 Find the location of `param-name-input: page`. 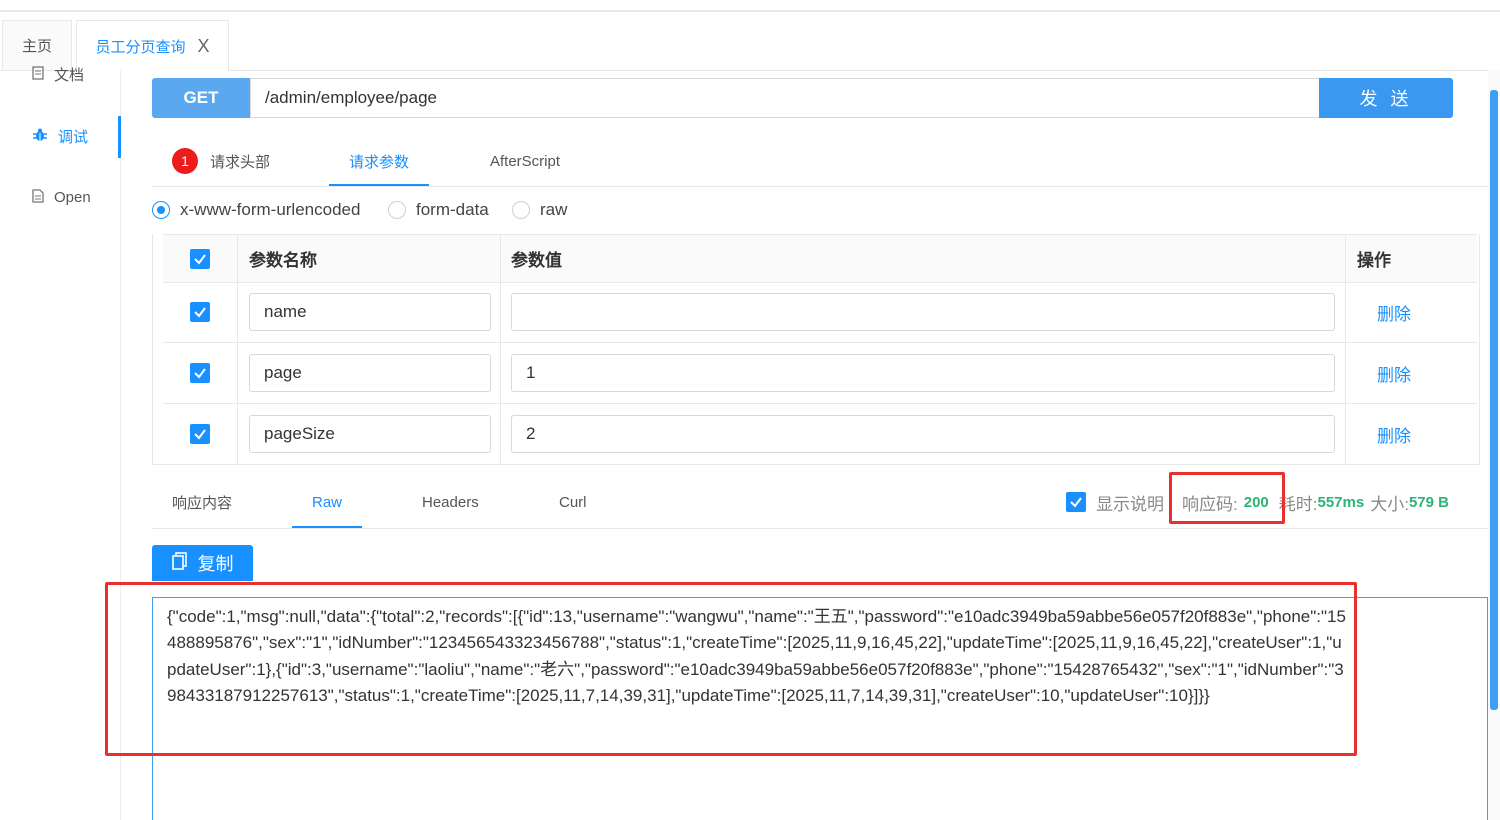

param-name-input: page is located at coordinates (370, 373).